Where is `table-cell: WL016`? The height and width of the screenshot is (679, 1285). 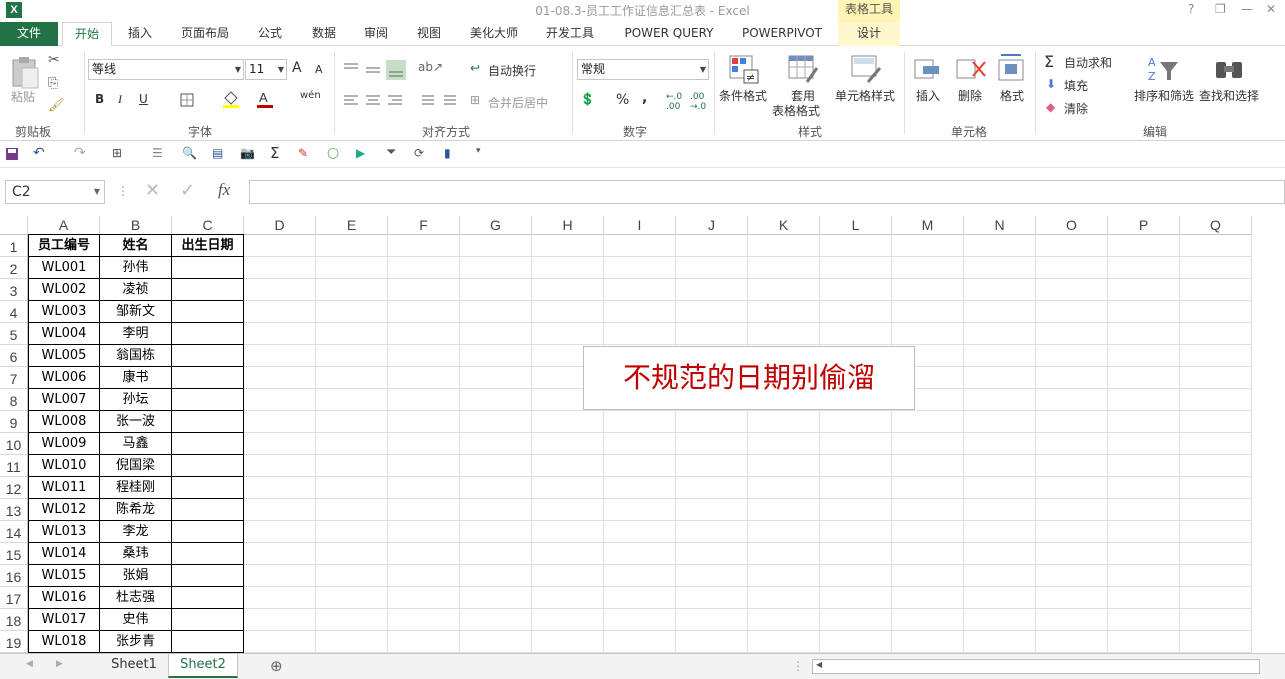
table-cell: WL016 is located at coordinates (64, 598).